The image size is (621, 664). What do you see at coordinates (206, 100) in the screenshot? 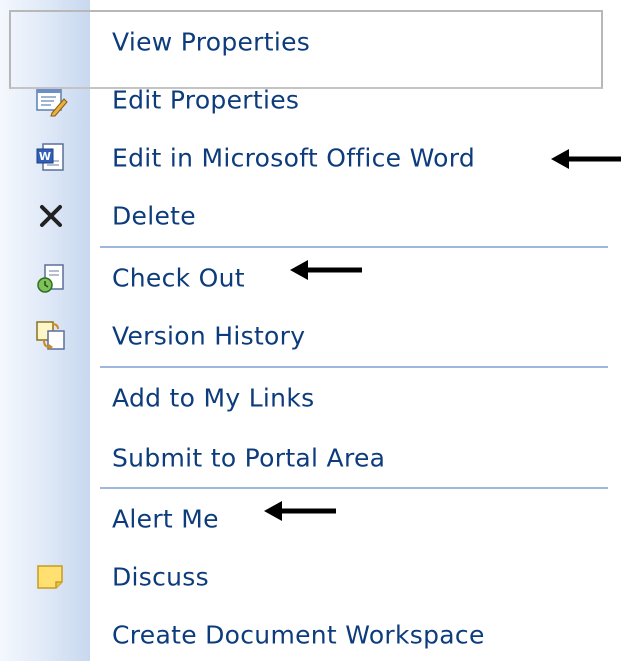
I see `menu-item-label: Edit Properties` at bounding box center [206, 100].